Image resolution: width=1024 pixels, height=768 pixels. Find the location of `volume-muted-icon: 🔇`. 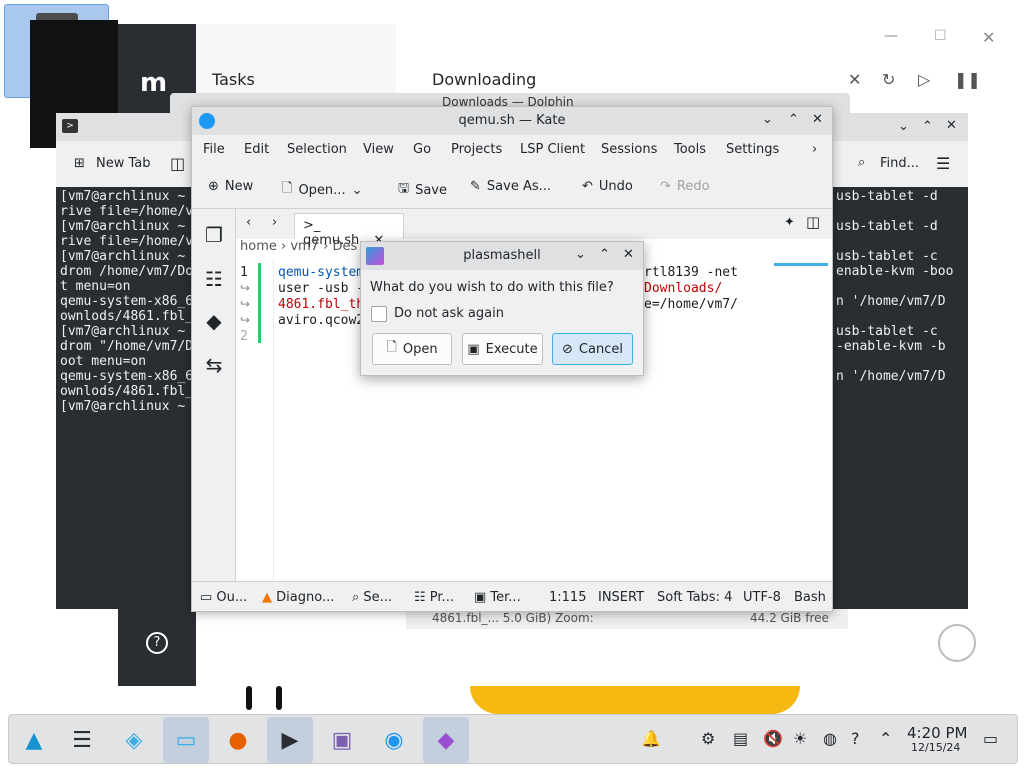

volume-muted-icon: 🔇 is located at coordinates (773, 738).